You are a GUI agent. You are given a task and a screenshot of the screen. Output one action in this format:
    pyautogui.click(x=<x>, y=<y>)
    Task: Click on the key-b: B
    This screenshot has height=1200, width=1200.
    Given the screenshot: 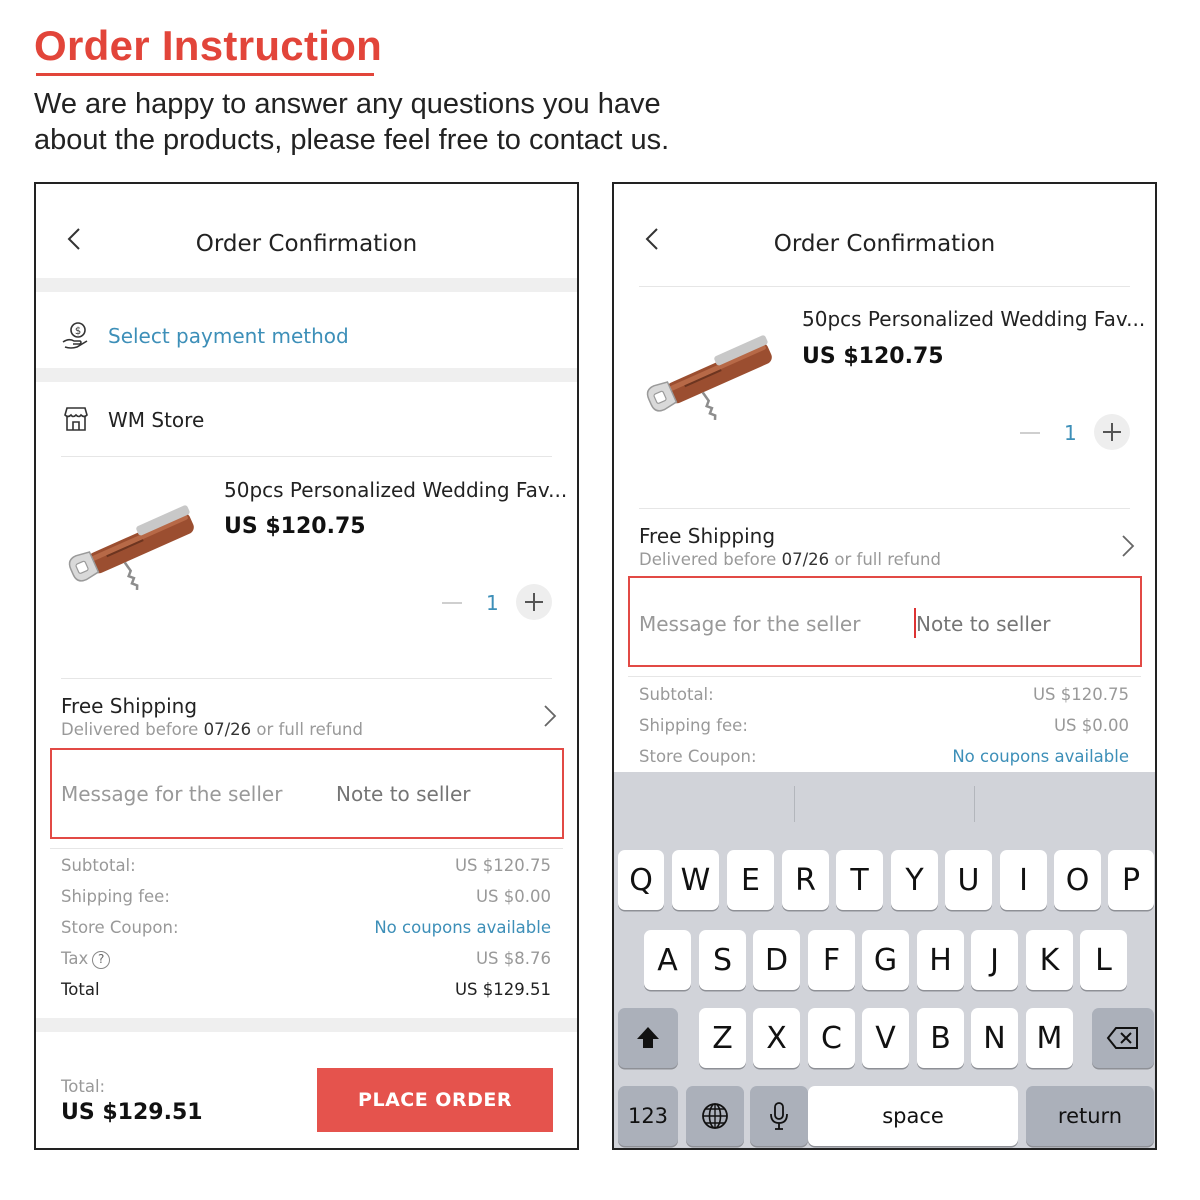 What is the action you would take?
    pyautogui.click(x=940, y=1038)
    